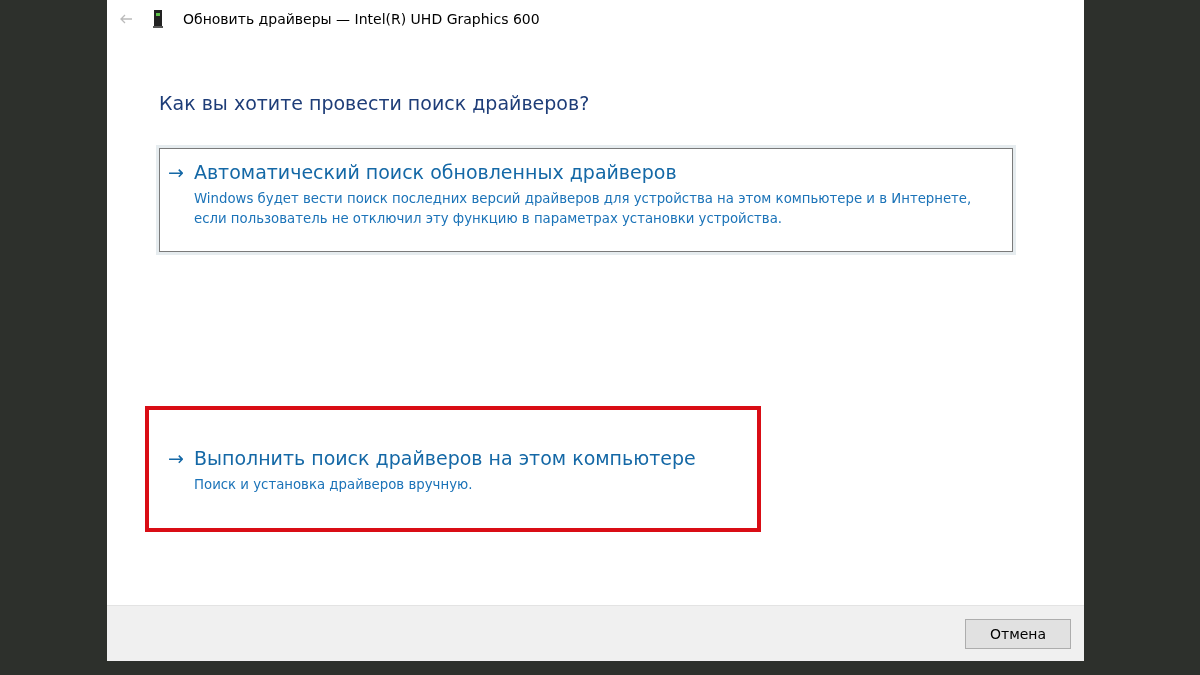 This screenshot has width=1200, height=675. What do you see at coordinates (583, 209) in the screenshot?
I see `option-description: Windows будет вести поиск последних версий драйверов для устройства на этом компьютере и в Интернете, если пользователь не отключил эту функцию в параметрах установки устройства.` at bounding box center [583, 209].